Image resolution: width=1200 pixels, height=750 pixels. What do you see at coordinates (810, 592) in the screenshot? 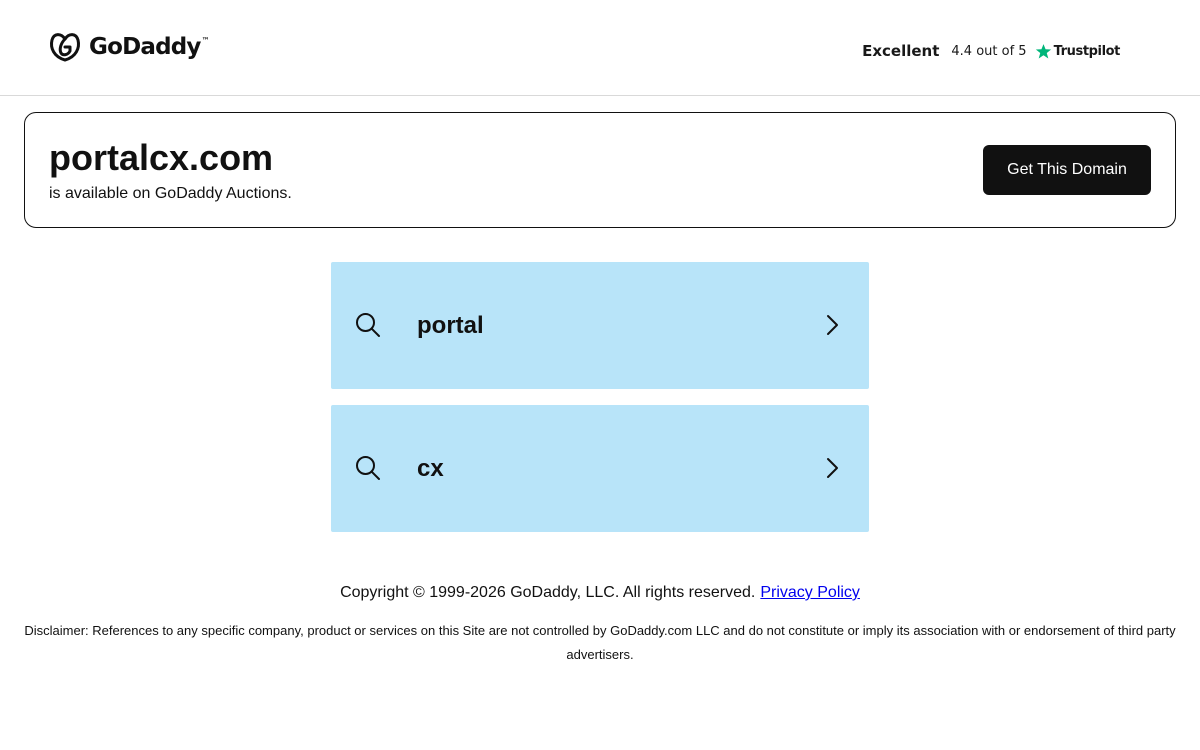
I see `privacy-policy-link: Privacy Policy` at bounding box center [810, 592].